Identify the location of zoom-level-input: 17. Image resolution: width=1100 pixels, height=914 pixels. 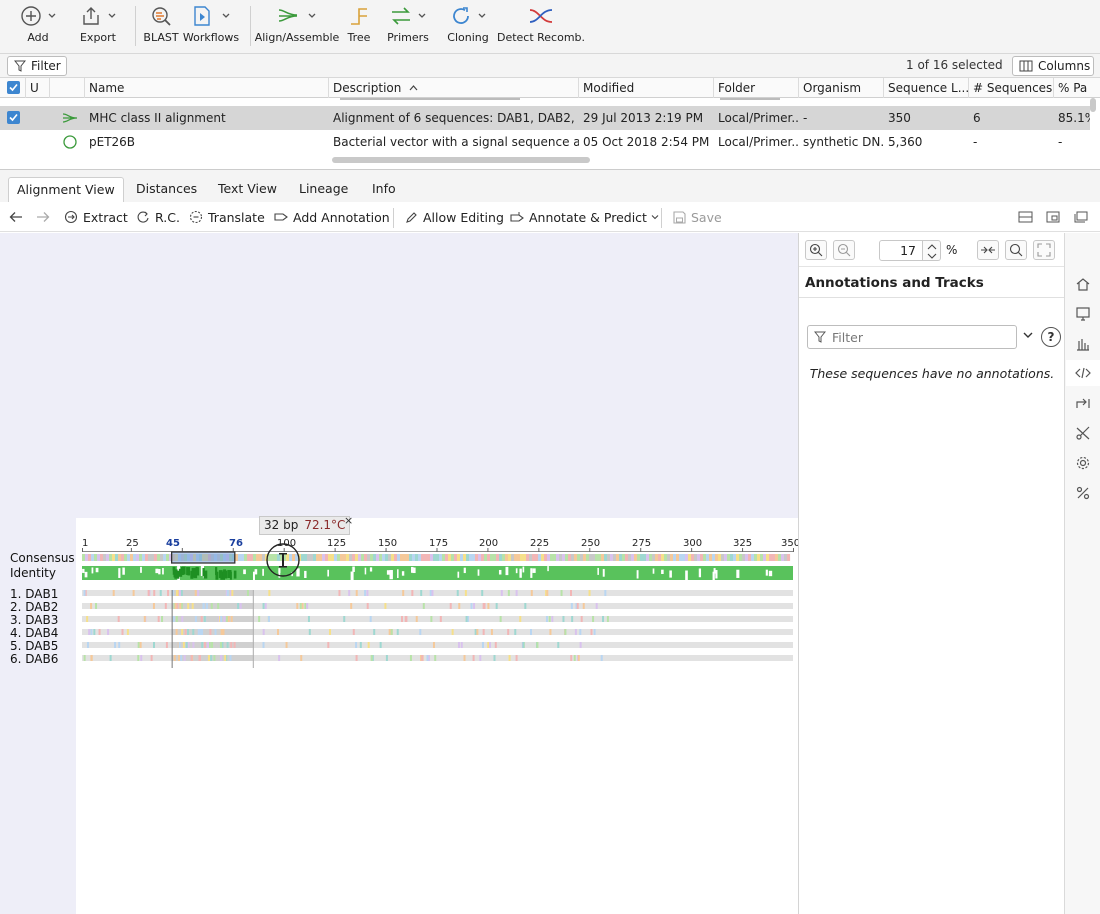
(901, 250).